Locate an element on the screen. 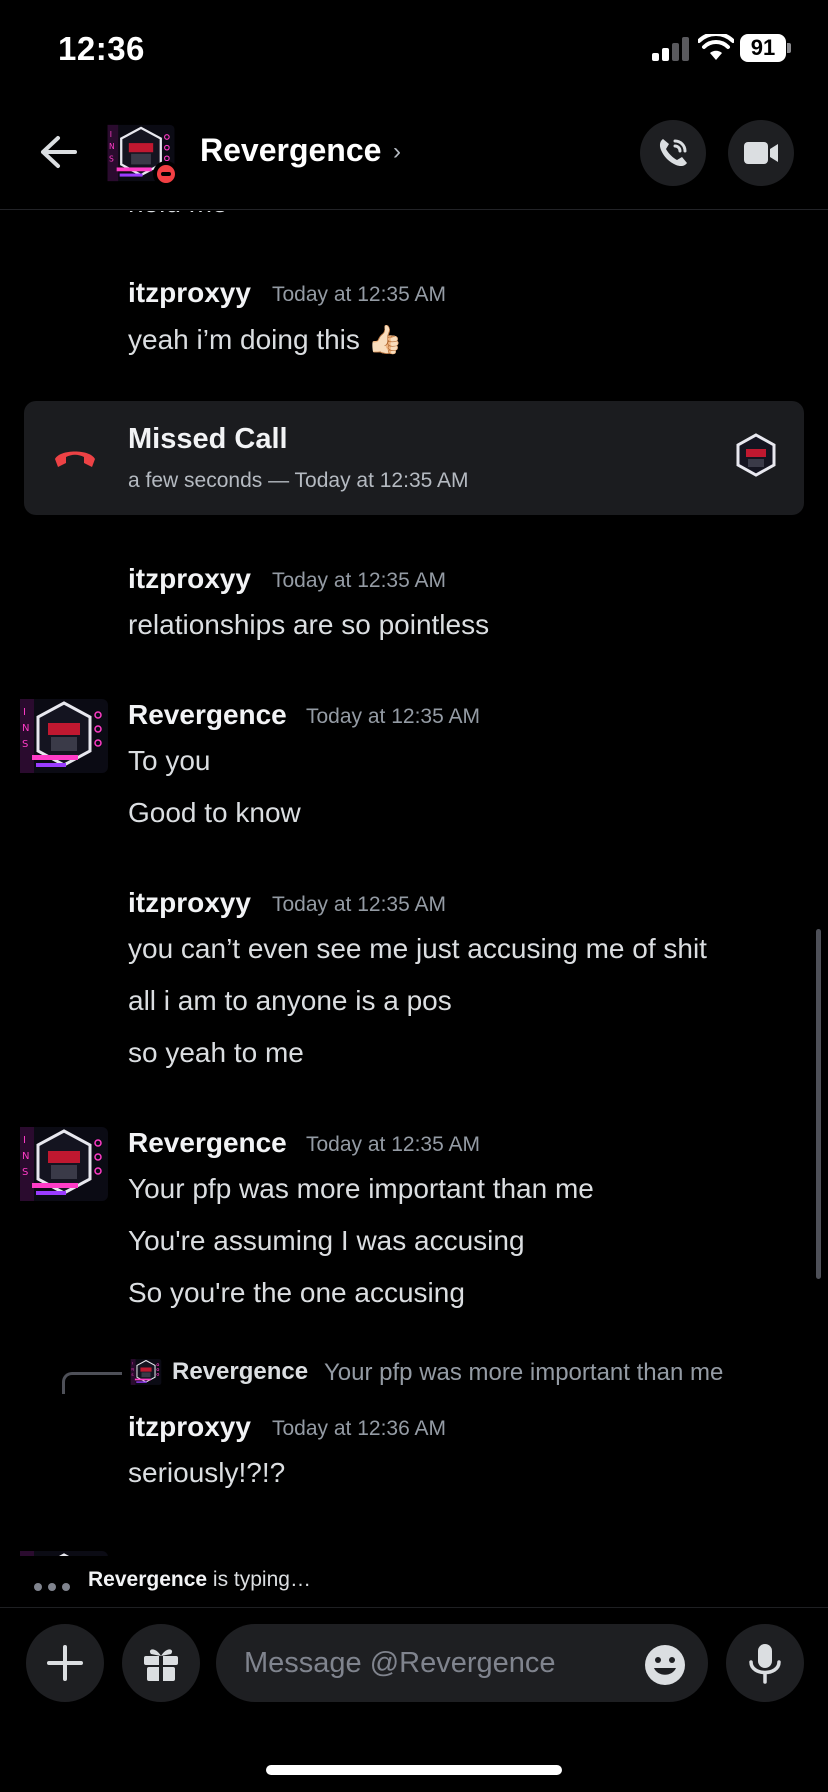  gift-icon is located at coordinates (161, 1665).